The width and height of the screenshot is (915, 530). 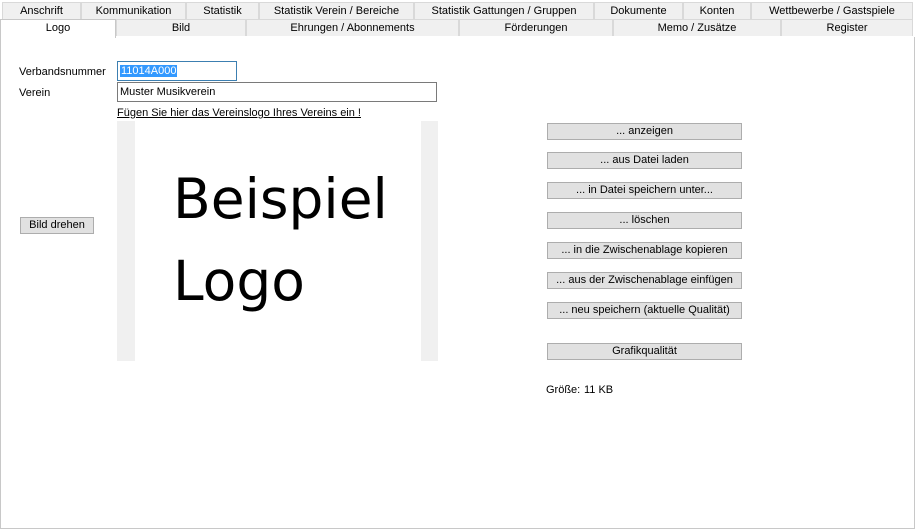 What do you see at coordinates (697, 27) in the screenshot?
I see `tab-memo-zusaetze: Memo / Zusätze` at bounding box center [697, 27].